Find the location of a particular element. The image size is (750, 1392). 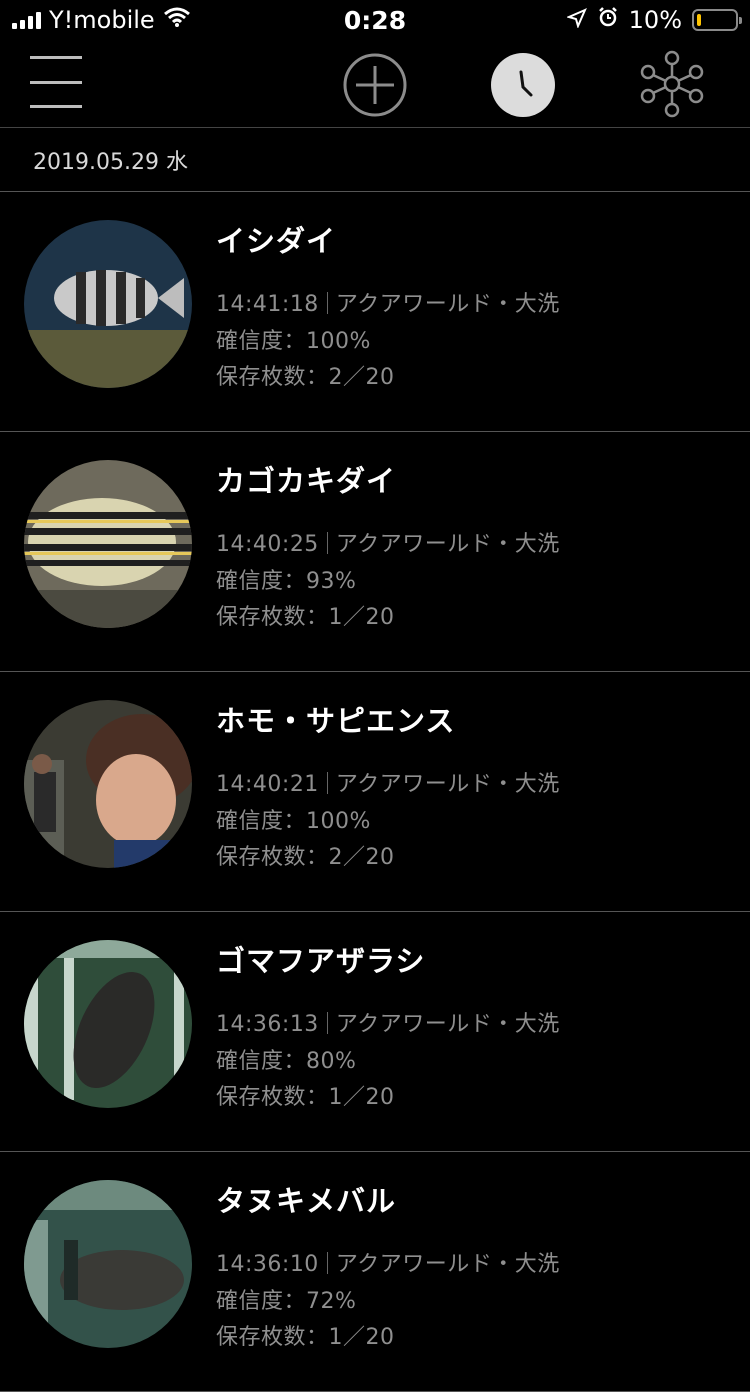

network-tree-button is located at coordinates (672, 84).